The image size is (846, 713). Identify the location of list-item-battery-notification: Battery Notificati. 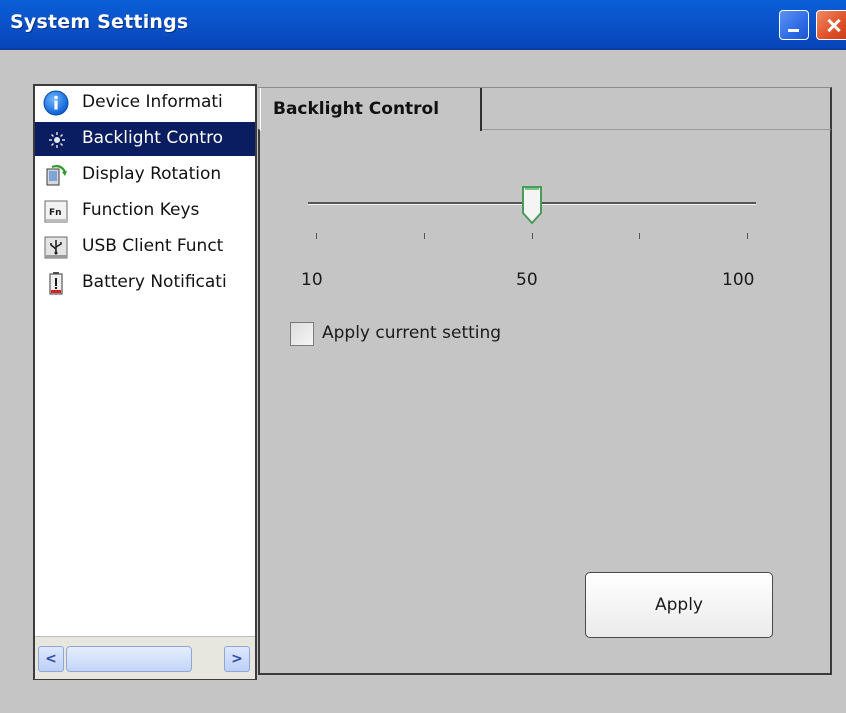
(145, 283).